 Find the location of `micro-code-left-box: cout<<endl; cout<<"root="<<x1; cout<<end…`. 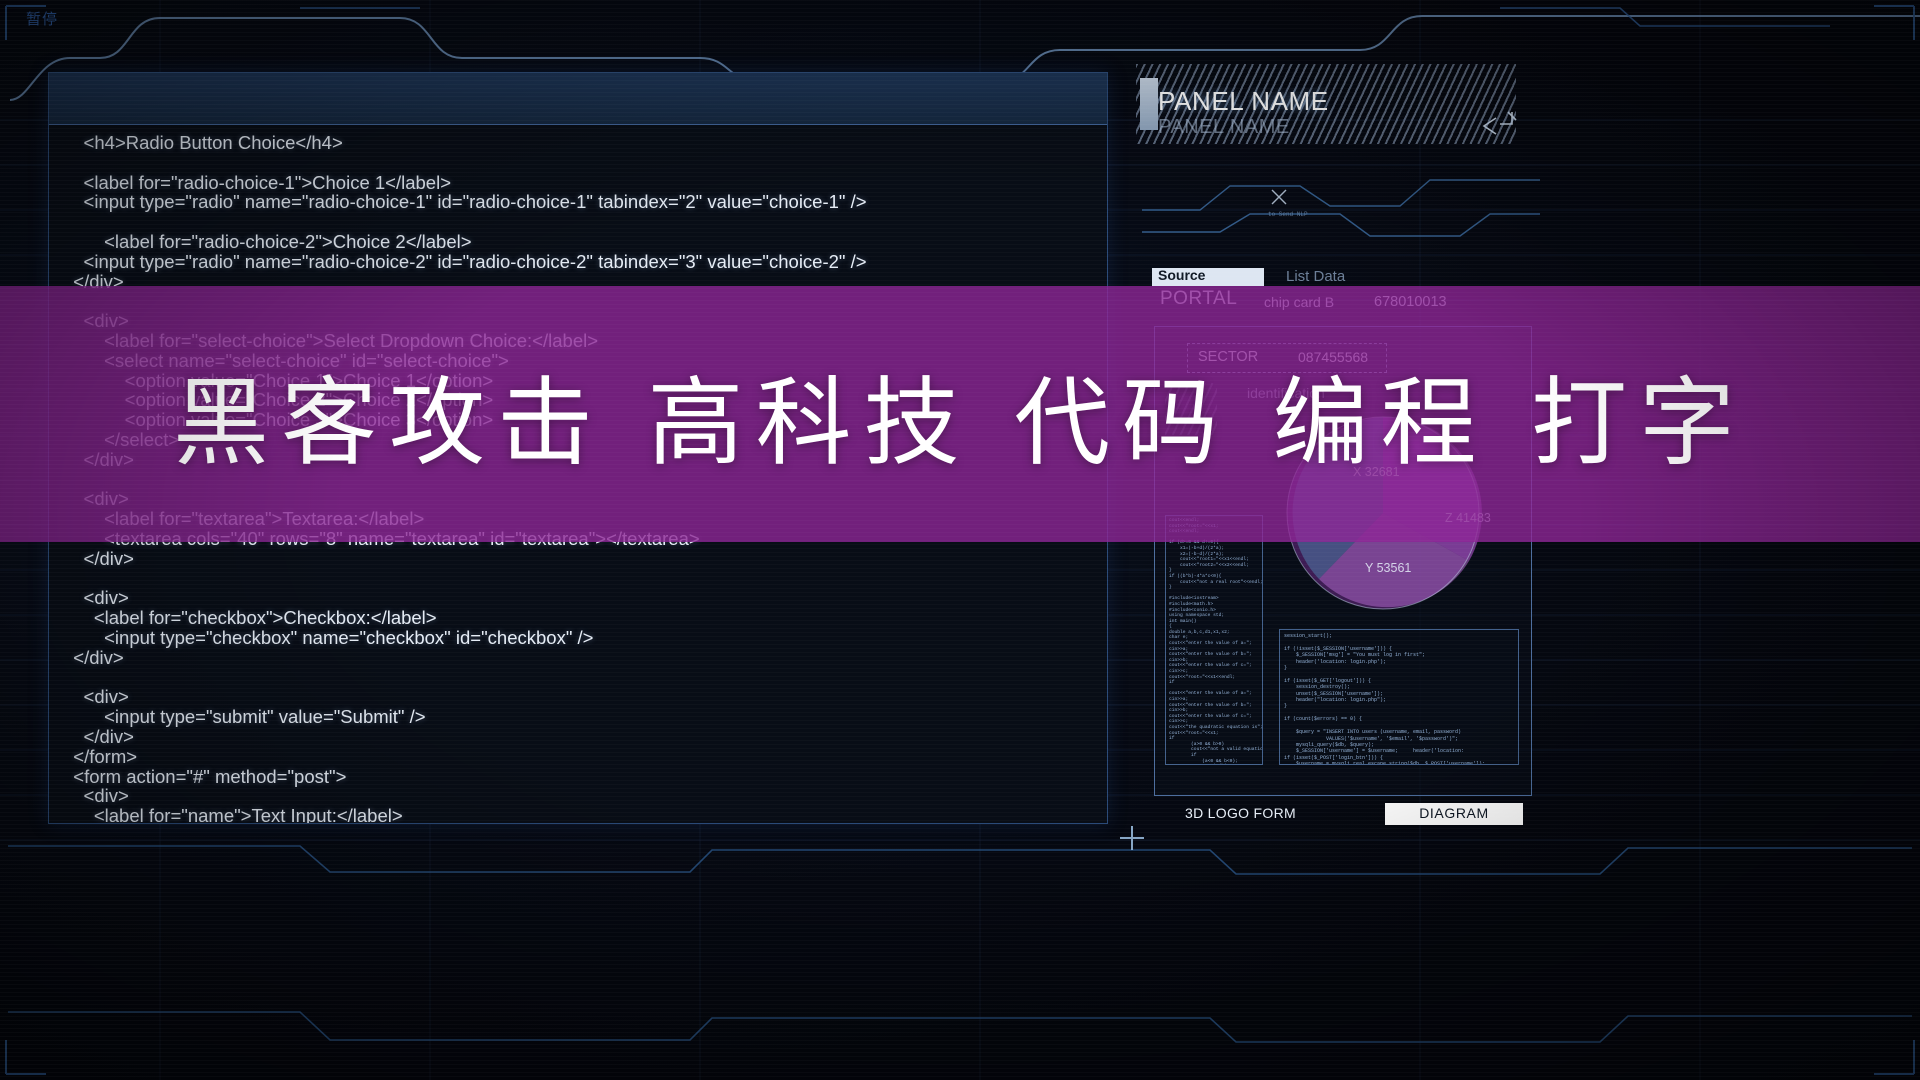

micro-code-left-box: cout<<endl; cout<<"root="<<x1; cout<<end… is located at coordinates (1214, 640).